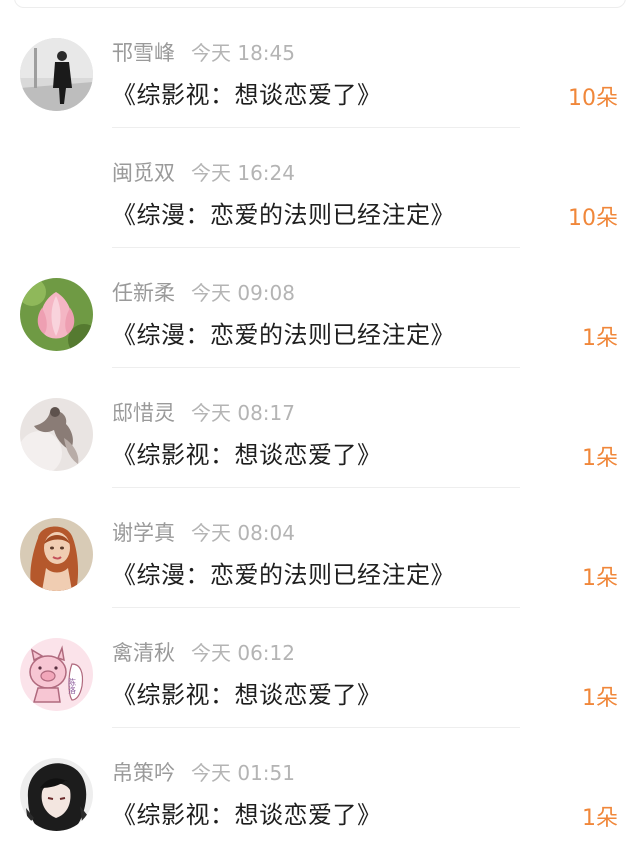 Image resolution: width=640 pixels, height=856 pixels. What do you see at coordinates (143, 533) in the screenshot?
I see `user-name: 谢学真` at bounding box center [143, 533].